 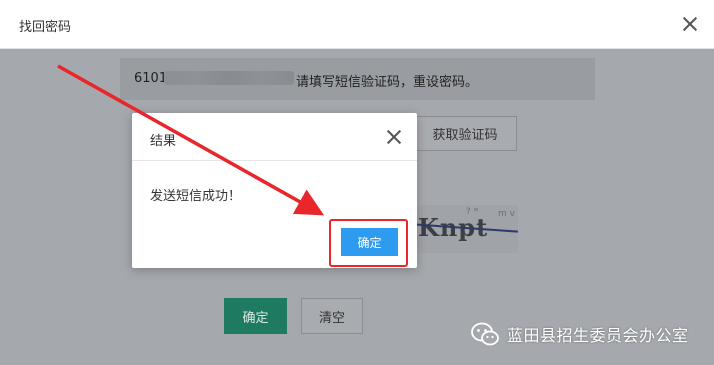 I want to click on captcha-image: ? ʷ m v Knpt, so click(x=466, y=229).